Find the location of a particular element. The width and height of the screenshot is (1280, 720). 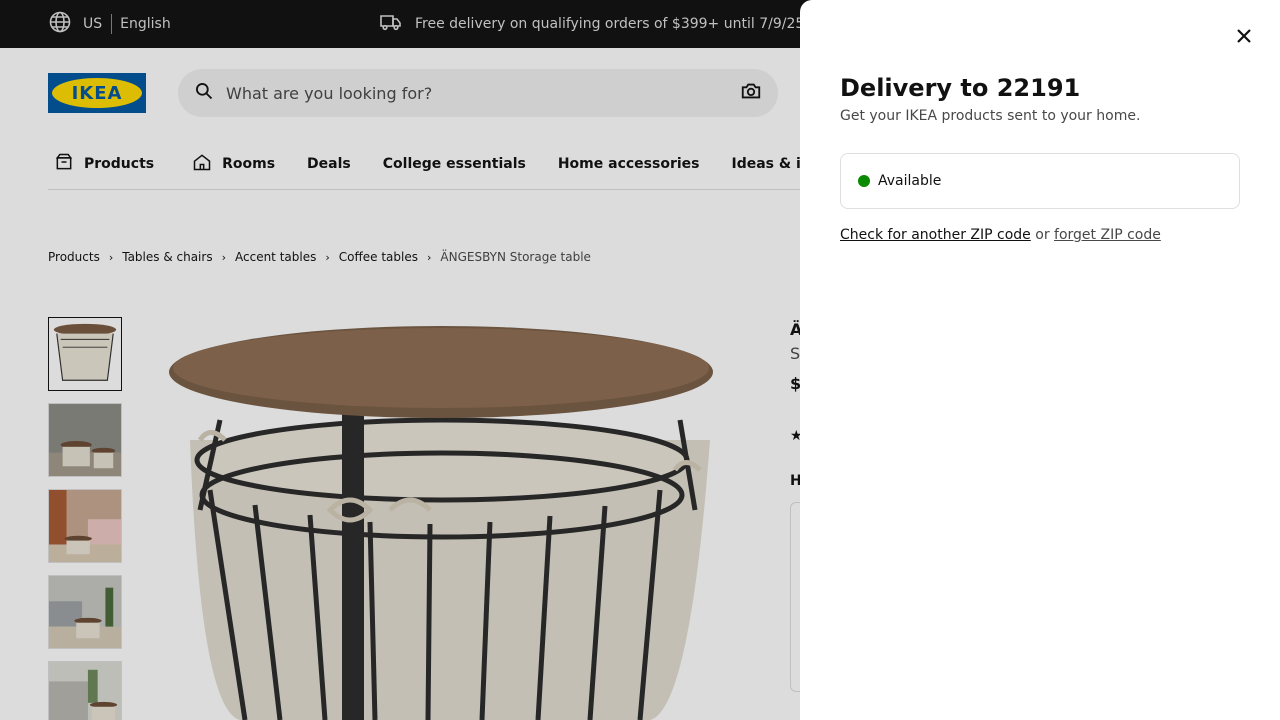

forget-zip-link: forget ZIP code is located at coordinates (1107, 235).